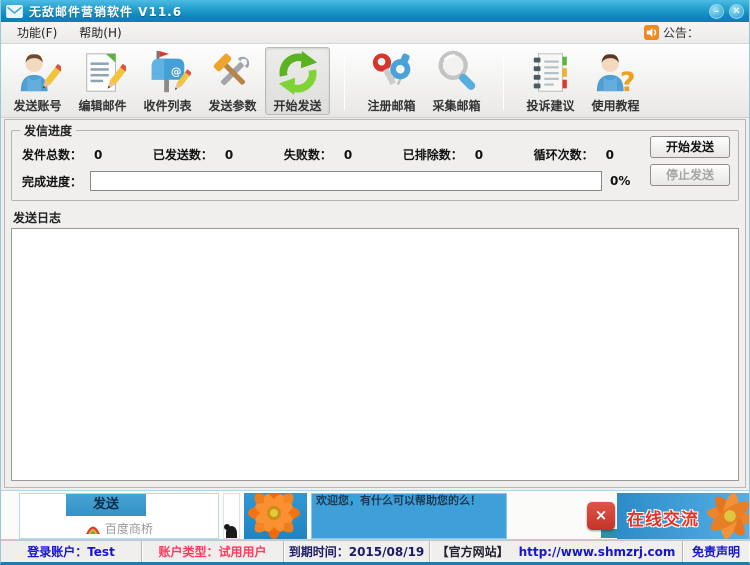 Image resolution: width=750 pixels, height=565 pixels. What do you see at coordinates (728, 516) in the screenshot?
I see `chat-banner-flower-icon` at bounding box center [728, 516].